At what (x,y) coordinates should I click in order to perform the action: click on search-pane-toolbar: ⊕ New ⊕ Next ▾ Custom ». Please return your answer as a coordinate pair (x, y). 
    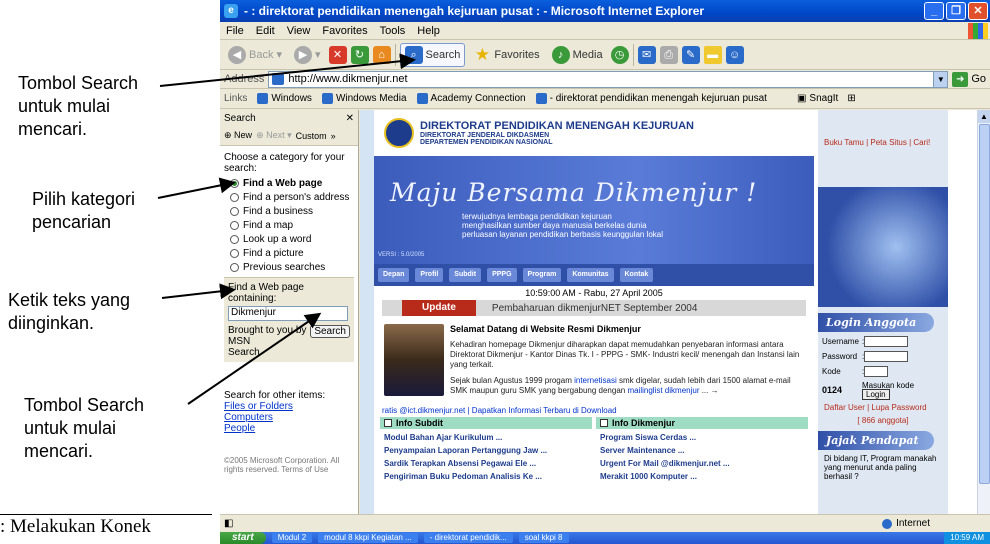
    Looking at the image, I should click on (289, 136).